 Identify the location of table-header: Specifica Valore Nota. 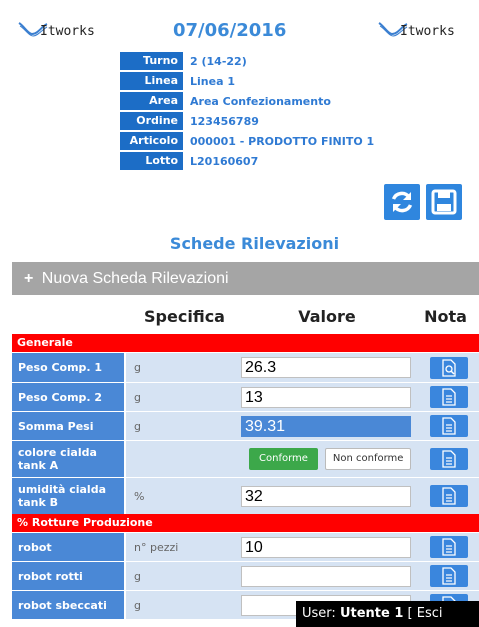
(245, 316).